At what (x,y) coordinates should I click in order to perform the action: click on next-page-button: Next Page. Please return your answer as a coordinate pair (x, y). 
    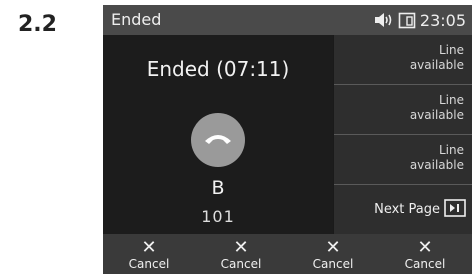
    Looking at the image, I should click on (403, 209).